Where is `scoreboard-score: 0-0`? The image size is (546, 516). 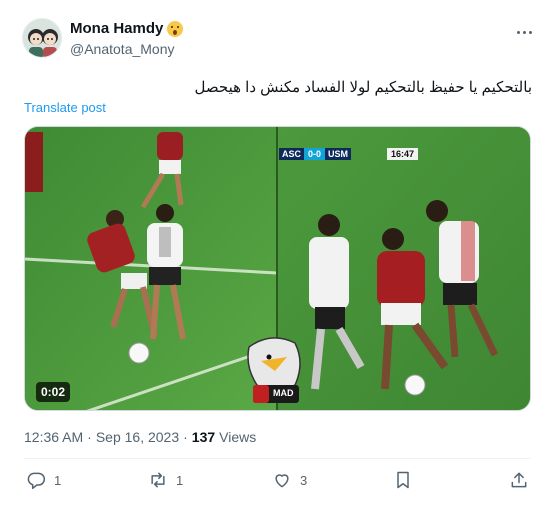 scoreboard-score: 0-0 is located at coordinates (315, 154).